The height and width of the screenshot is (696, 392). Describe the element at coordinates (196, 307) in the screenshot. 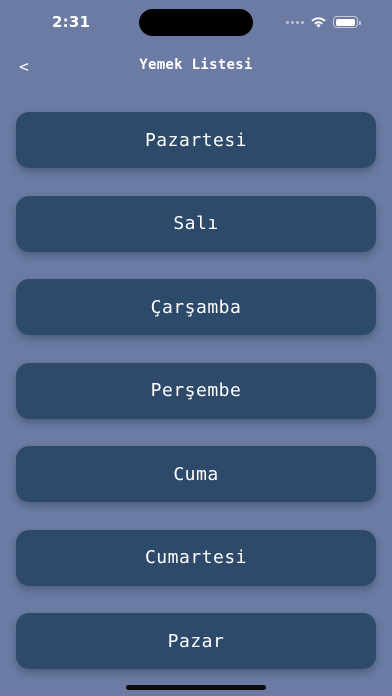

I see `day-button-carsamba: Çarşamba` at that location.